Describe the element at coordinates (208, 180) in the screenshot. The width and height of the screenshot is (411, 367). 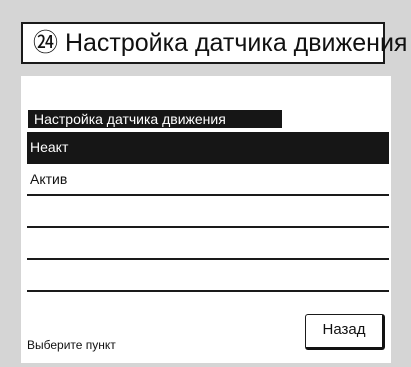
I see `menu-item-active: Актив` at that location.